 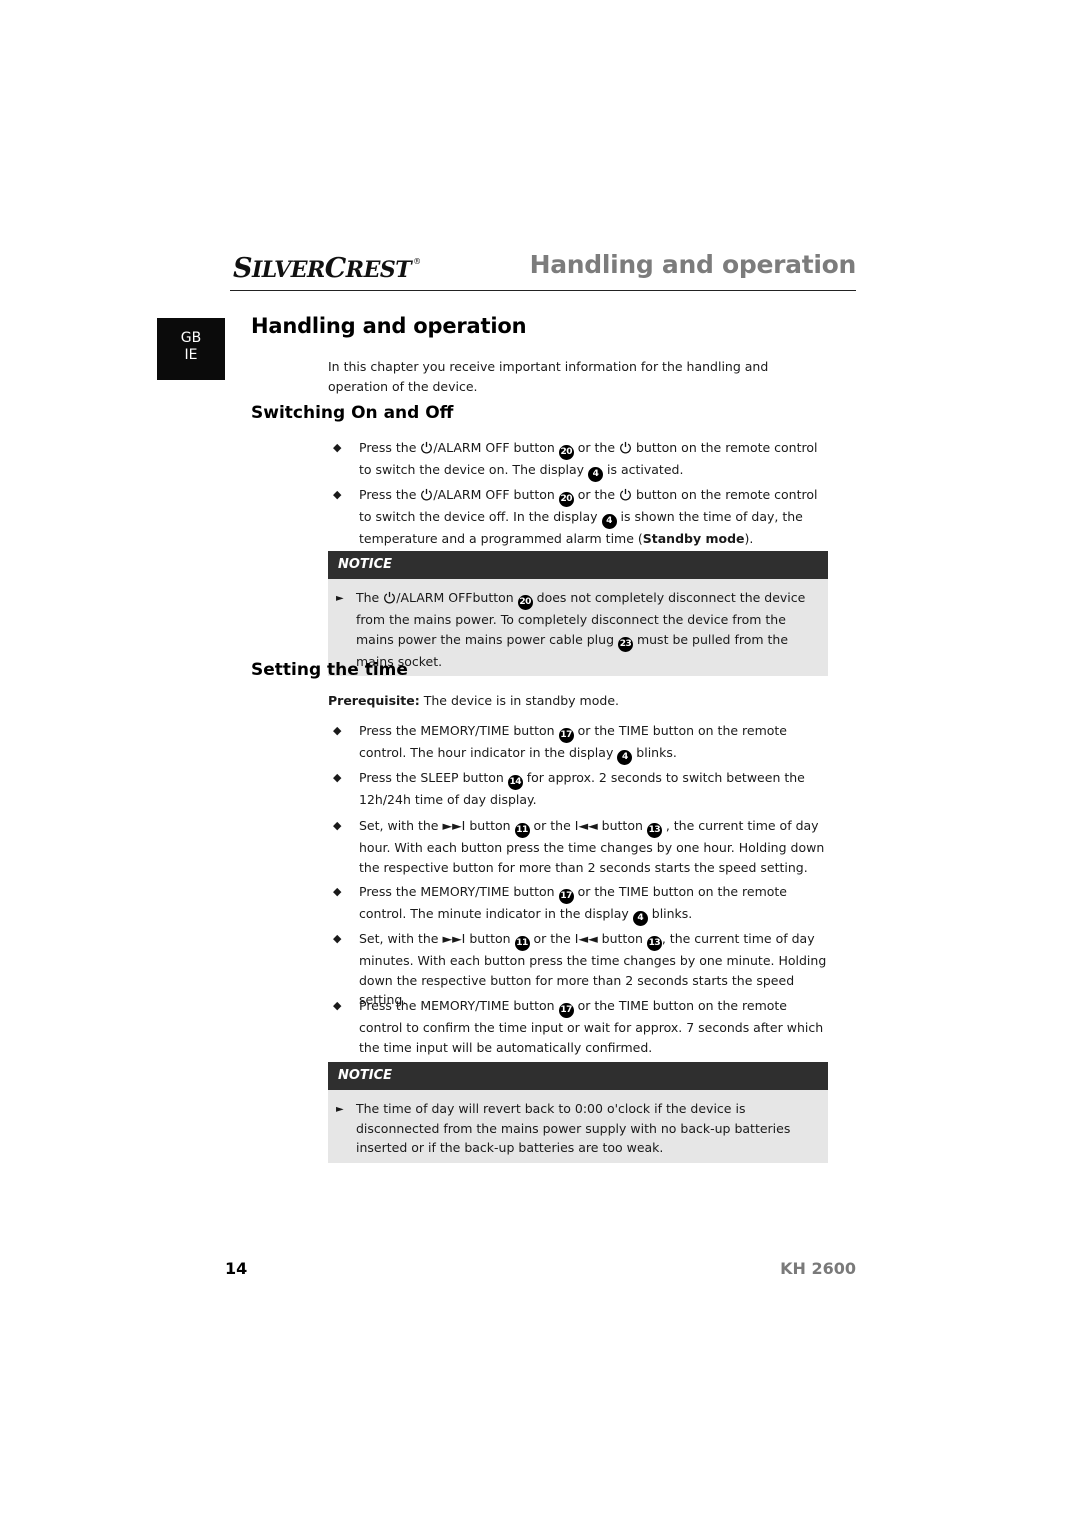 What do you see at coordinates (378, 270) in the screenshot?
I see `logo-part: REST` at bounding box center [378, 270].